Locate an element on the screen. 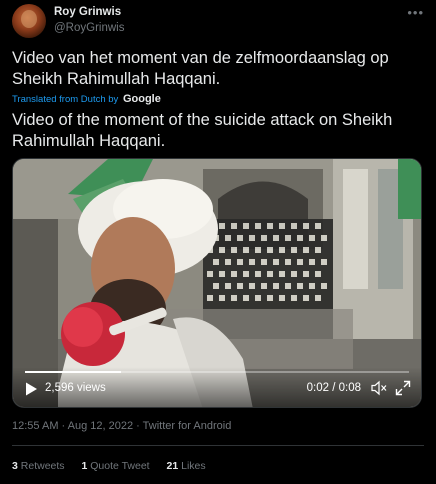  video-progress-fill is located at coordinates (73, 372).